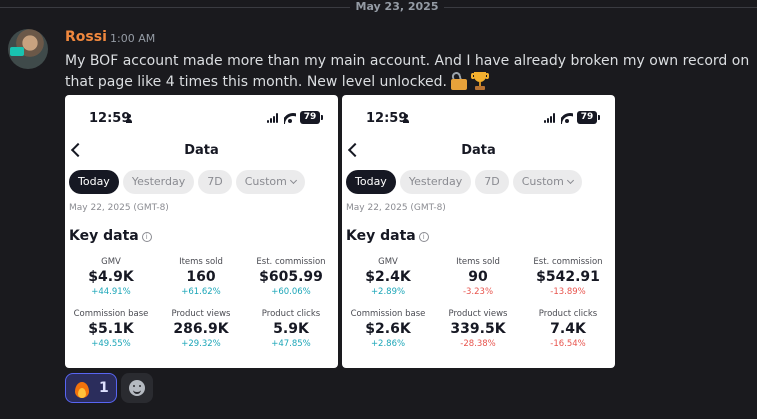 The image size is (757, 419). Describe the element at coordinates (291, 344) in the screenshot. I see `metric-delta: +47.85%` at that location.